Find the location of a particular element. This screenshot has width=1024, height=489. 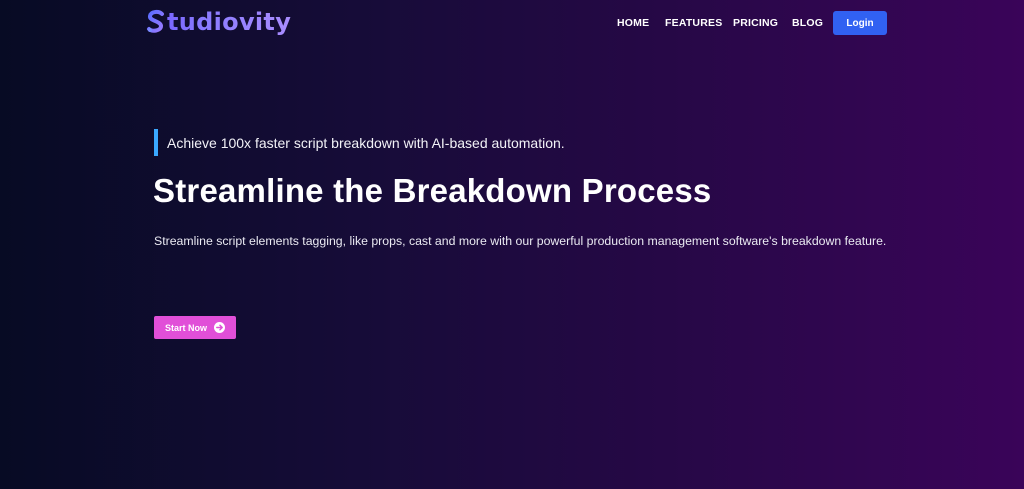

nav-item-features: FEATURES is located at coordinates (699, 23).